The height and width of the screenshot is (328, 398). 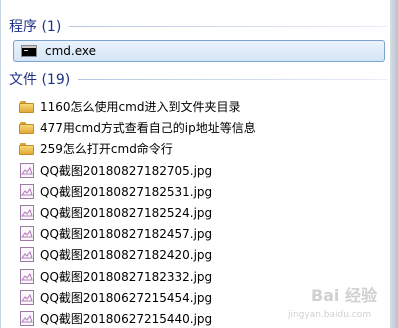 I want to click on program-item-cmd: cmd.exe, so click(x=199, y=51).